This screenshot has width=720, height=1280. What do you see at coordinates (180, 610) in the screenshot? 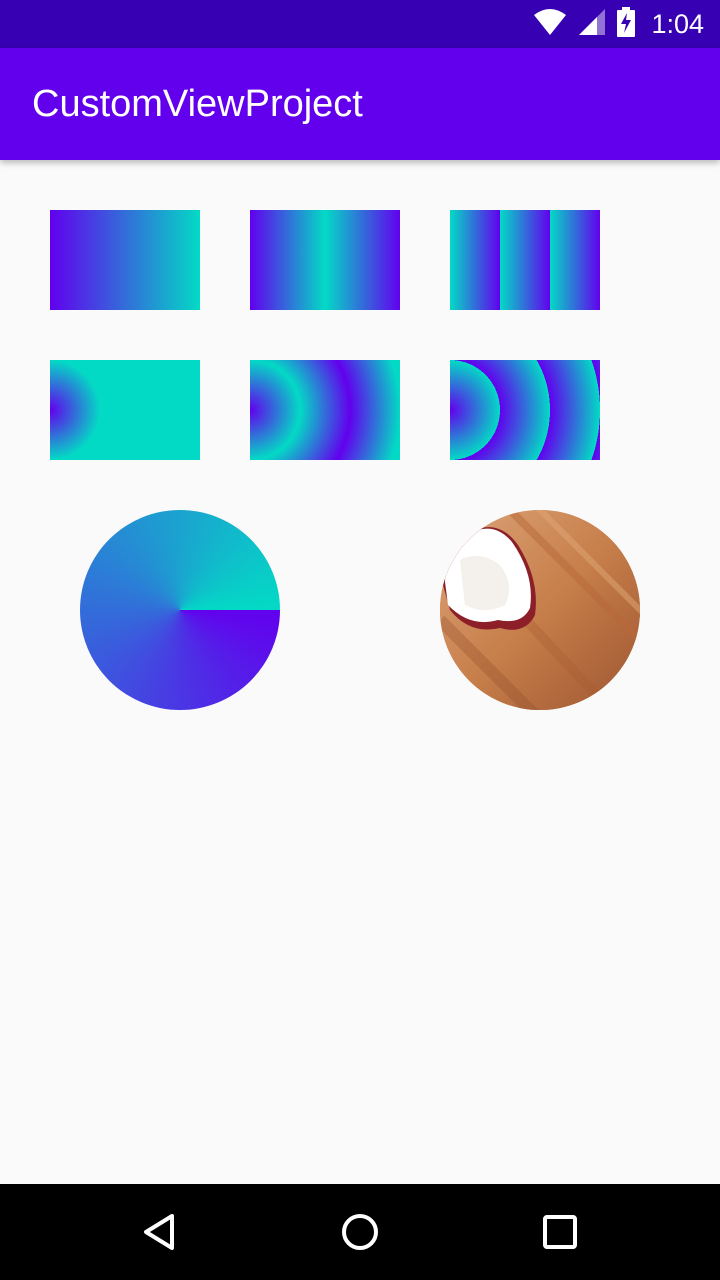
I see `sweep-gradient-circle` at bounding box center [180, 610].